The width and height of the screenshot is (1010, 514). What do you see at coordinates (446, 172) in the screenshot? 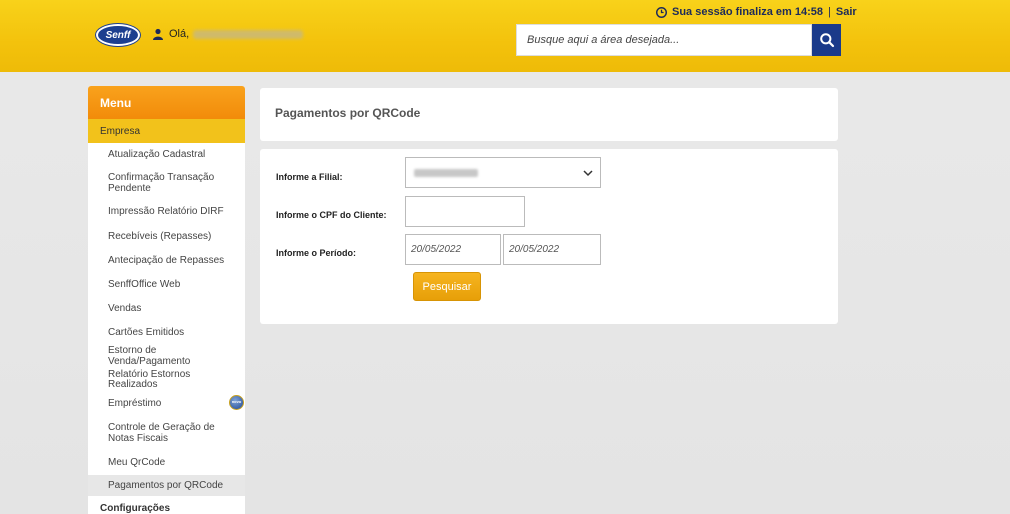
I see `branch-value-redacted` at bounding box center [446, 172].